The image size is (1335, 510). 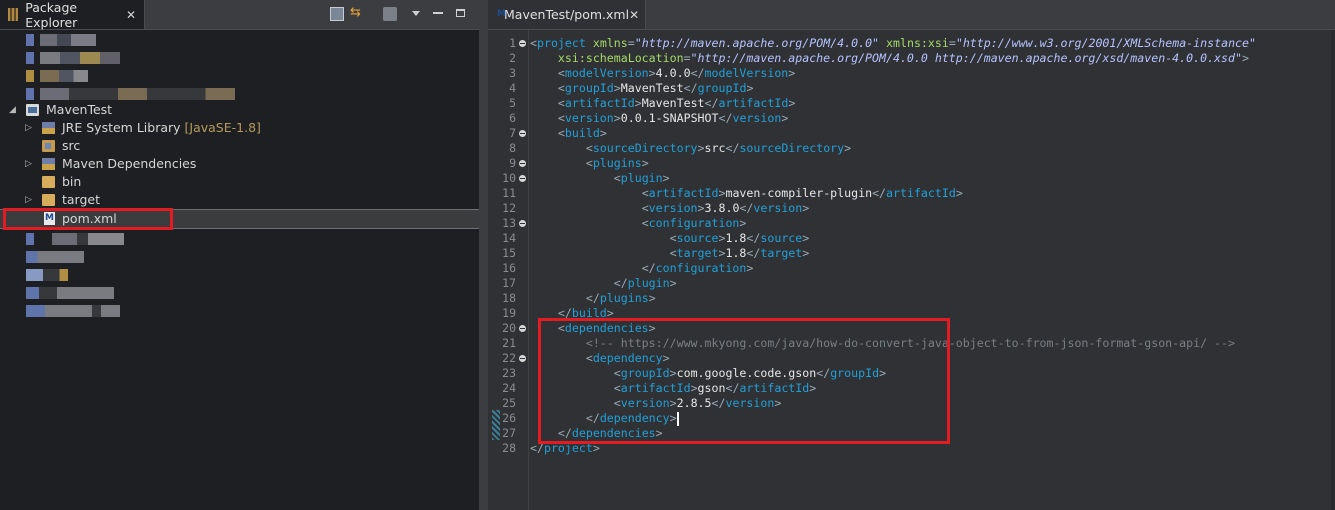 I want to click on package-explorer-title: Package Explorer, so click(x=51, y=15).